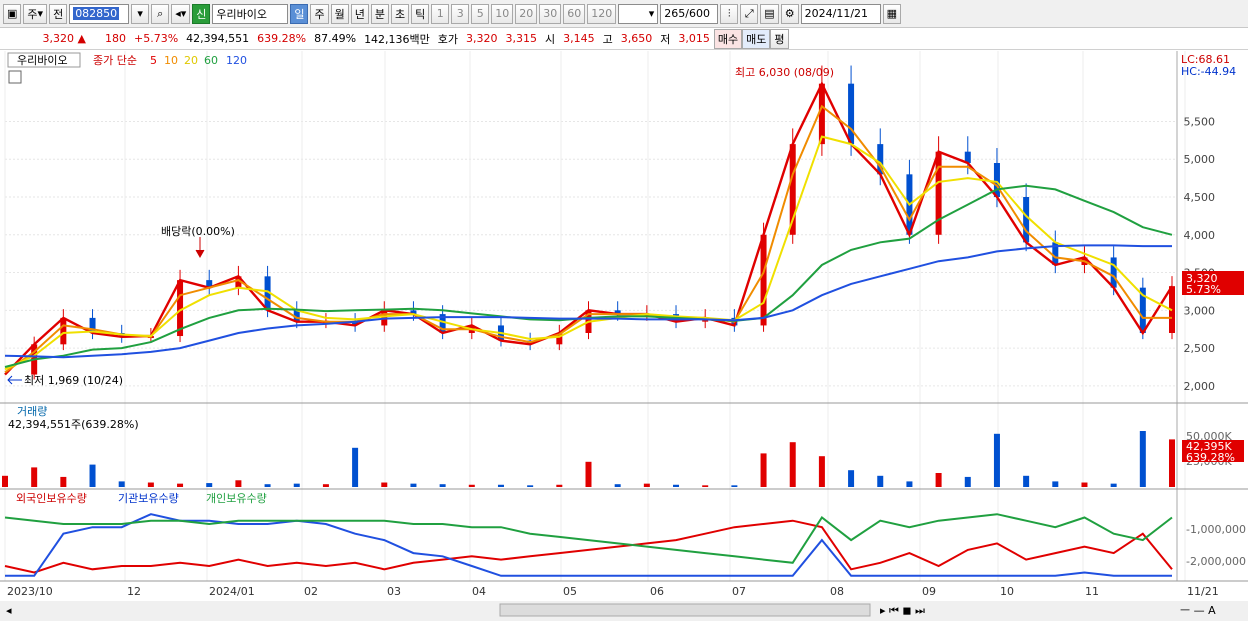 The height and width of the screenshot is (621, 1248). Describe the element at coordinates (550, 13) in the screenshot. I see `interval-30: 30` at that location.